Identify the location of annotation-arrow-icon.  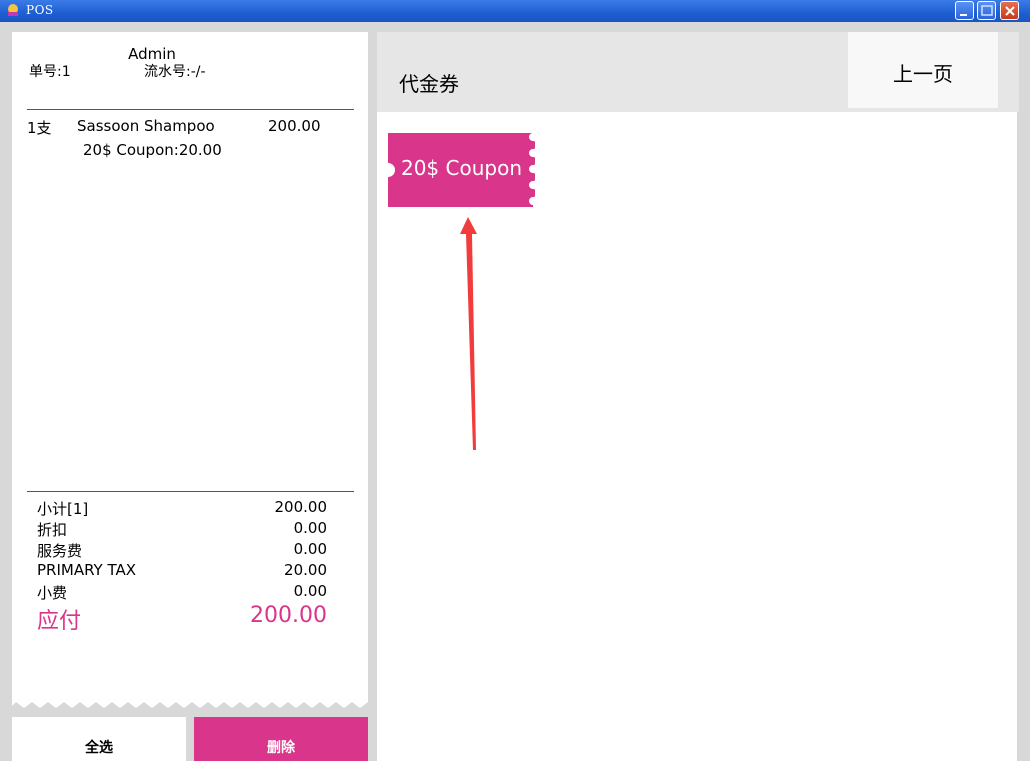
(468, 333).